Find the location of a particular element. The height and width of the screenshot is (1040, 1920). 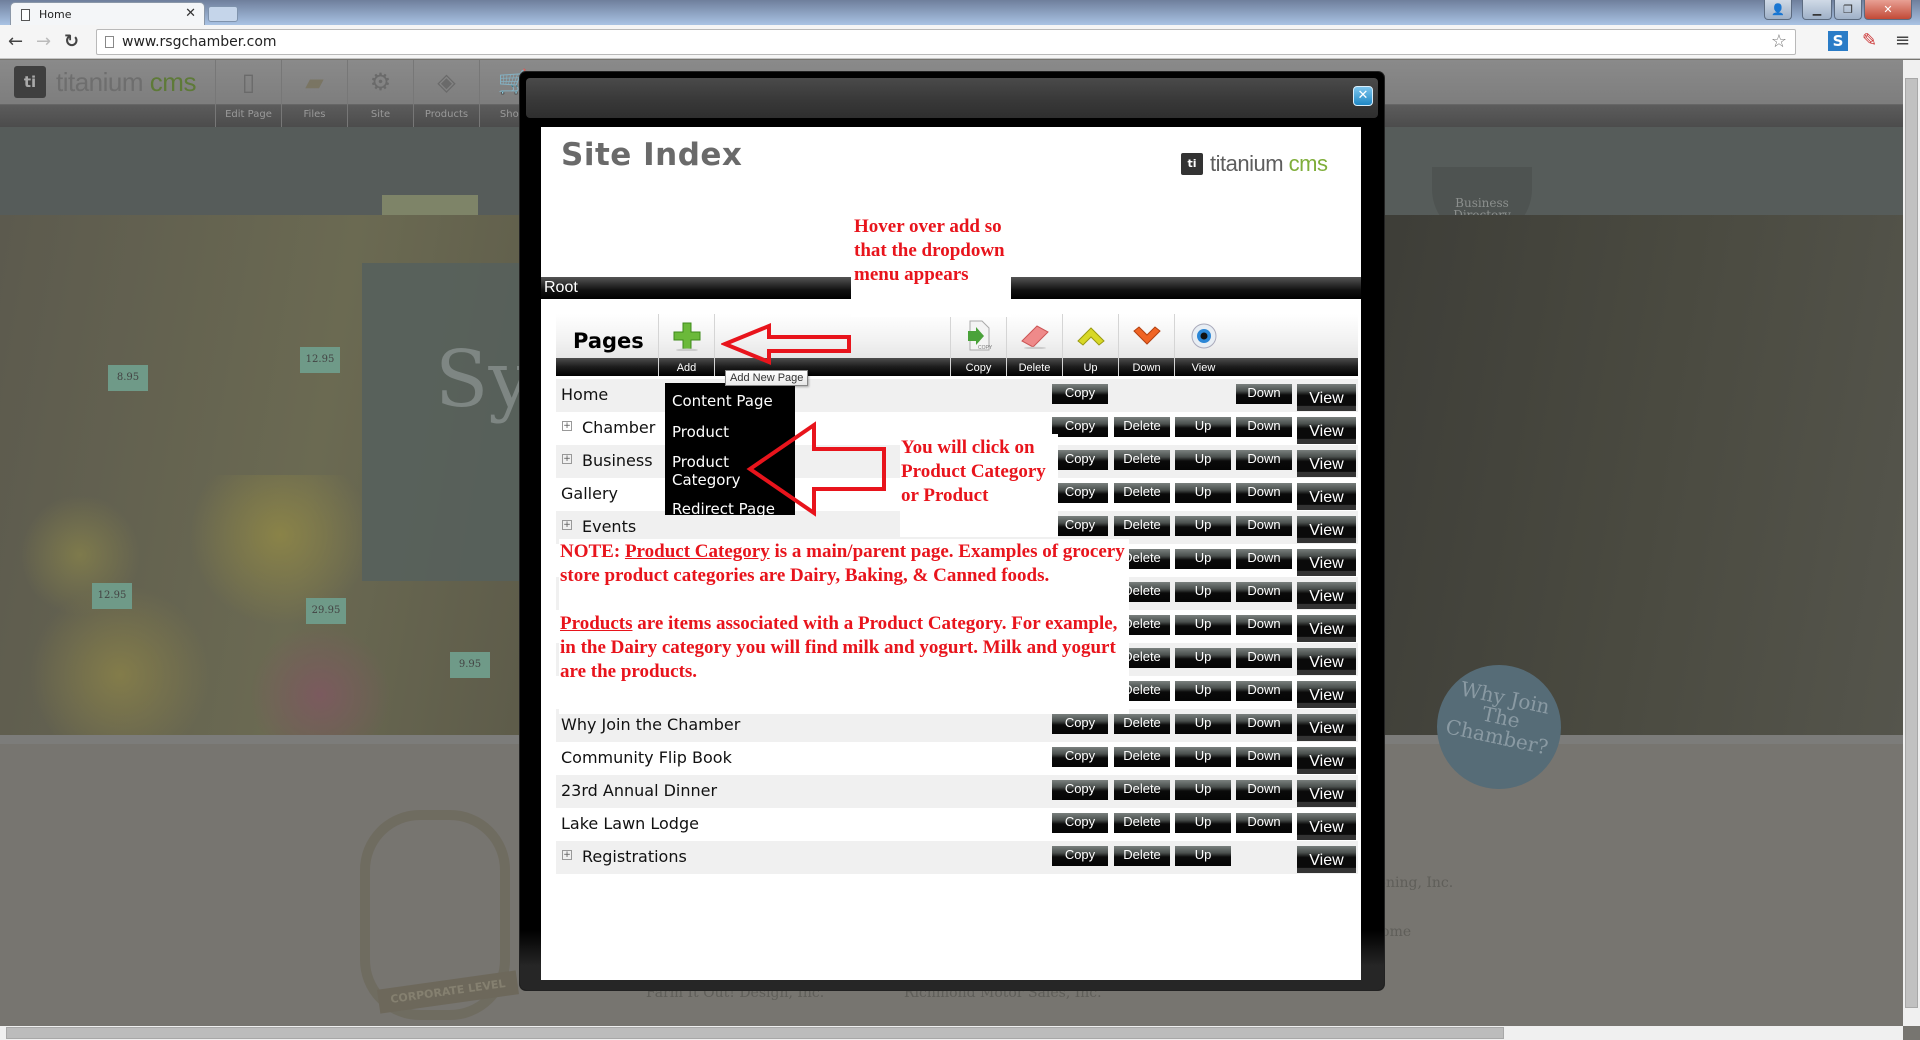

reload-icon: ↻ is located at coordinates (71, 41).